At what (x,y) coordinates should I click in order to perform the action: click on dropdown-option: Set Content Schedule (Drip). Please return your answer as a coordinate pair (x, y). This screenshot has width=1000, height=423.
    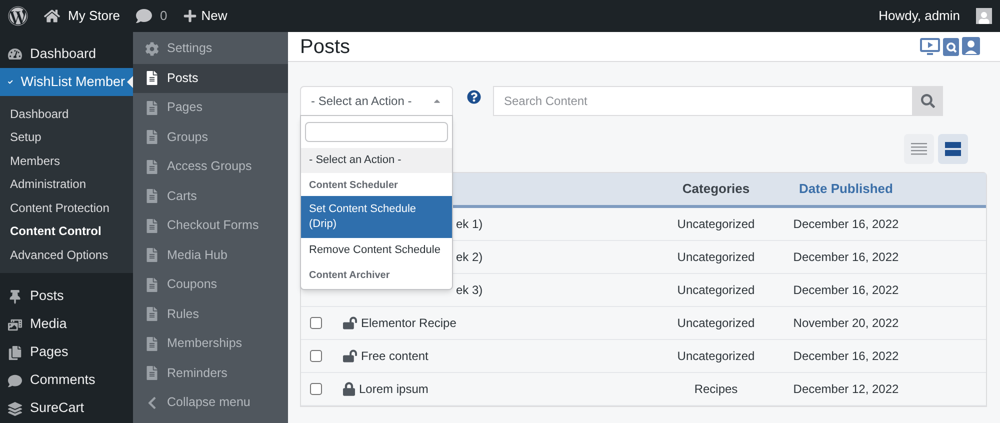
    Looking at the image, I should click on (376, 217).